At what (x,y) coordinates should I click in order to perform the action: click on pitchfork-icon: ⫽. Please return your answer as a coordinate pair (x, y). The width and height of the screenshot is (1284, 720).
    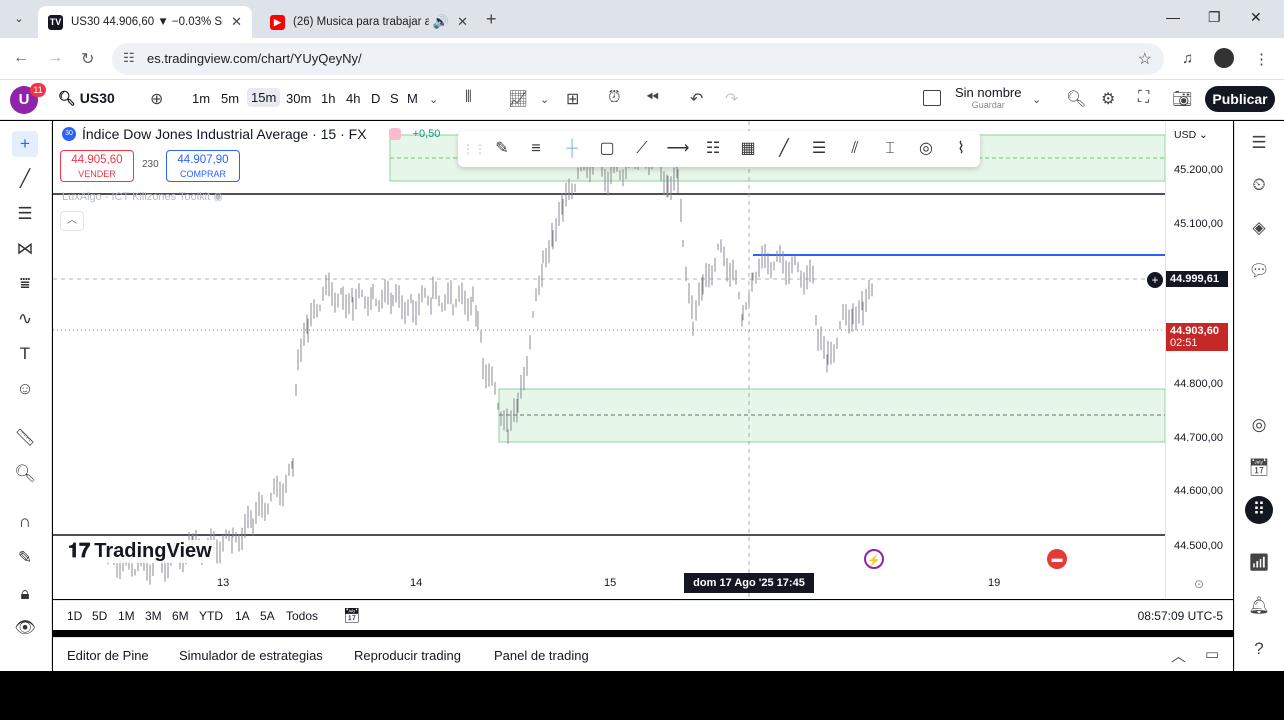
    Looking at the image, I should click on (855, 149).